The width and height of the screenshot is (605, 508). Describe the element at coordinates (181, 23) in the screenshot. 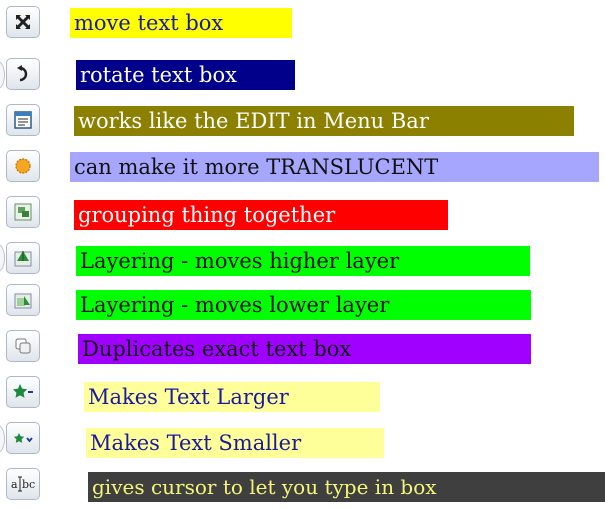

I see `move-label: move text box` at that location.